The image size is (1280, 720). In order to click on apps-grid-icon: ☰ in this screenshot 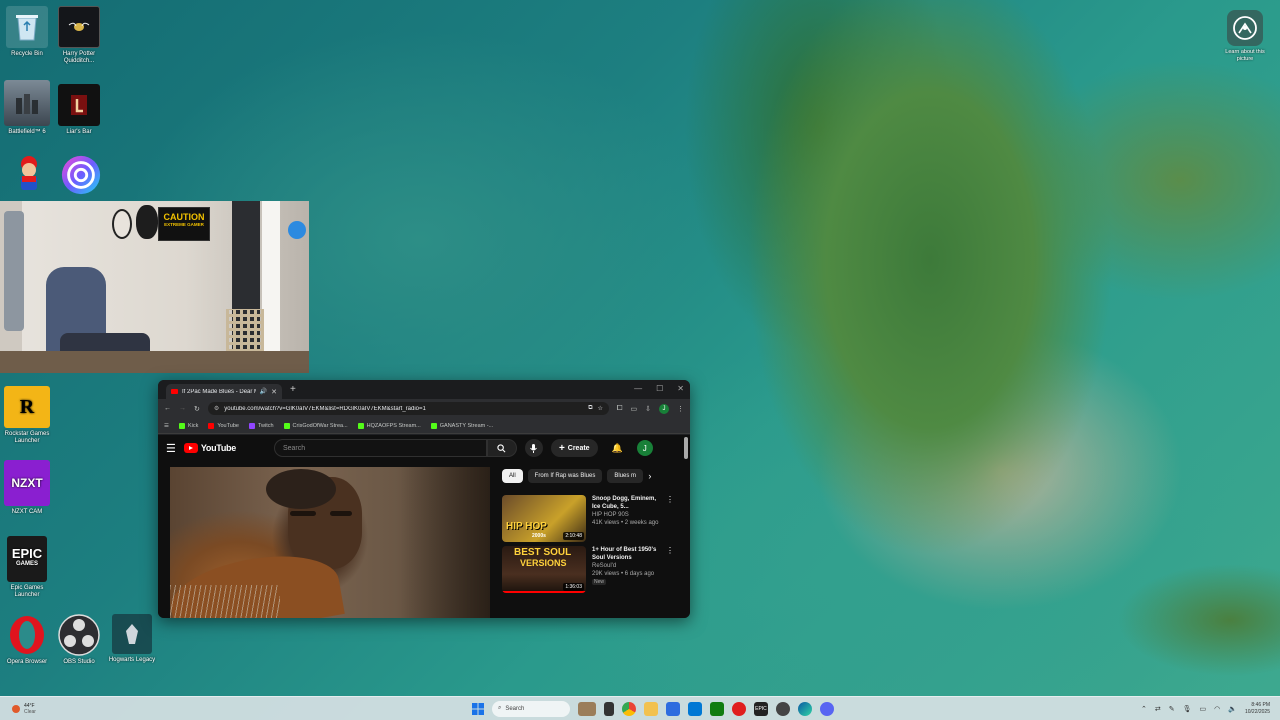, I will do `click(166, 426)`.